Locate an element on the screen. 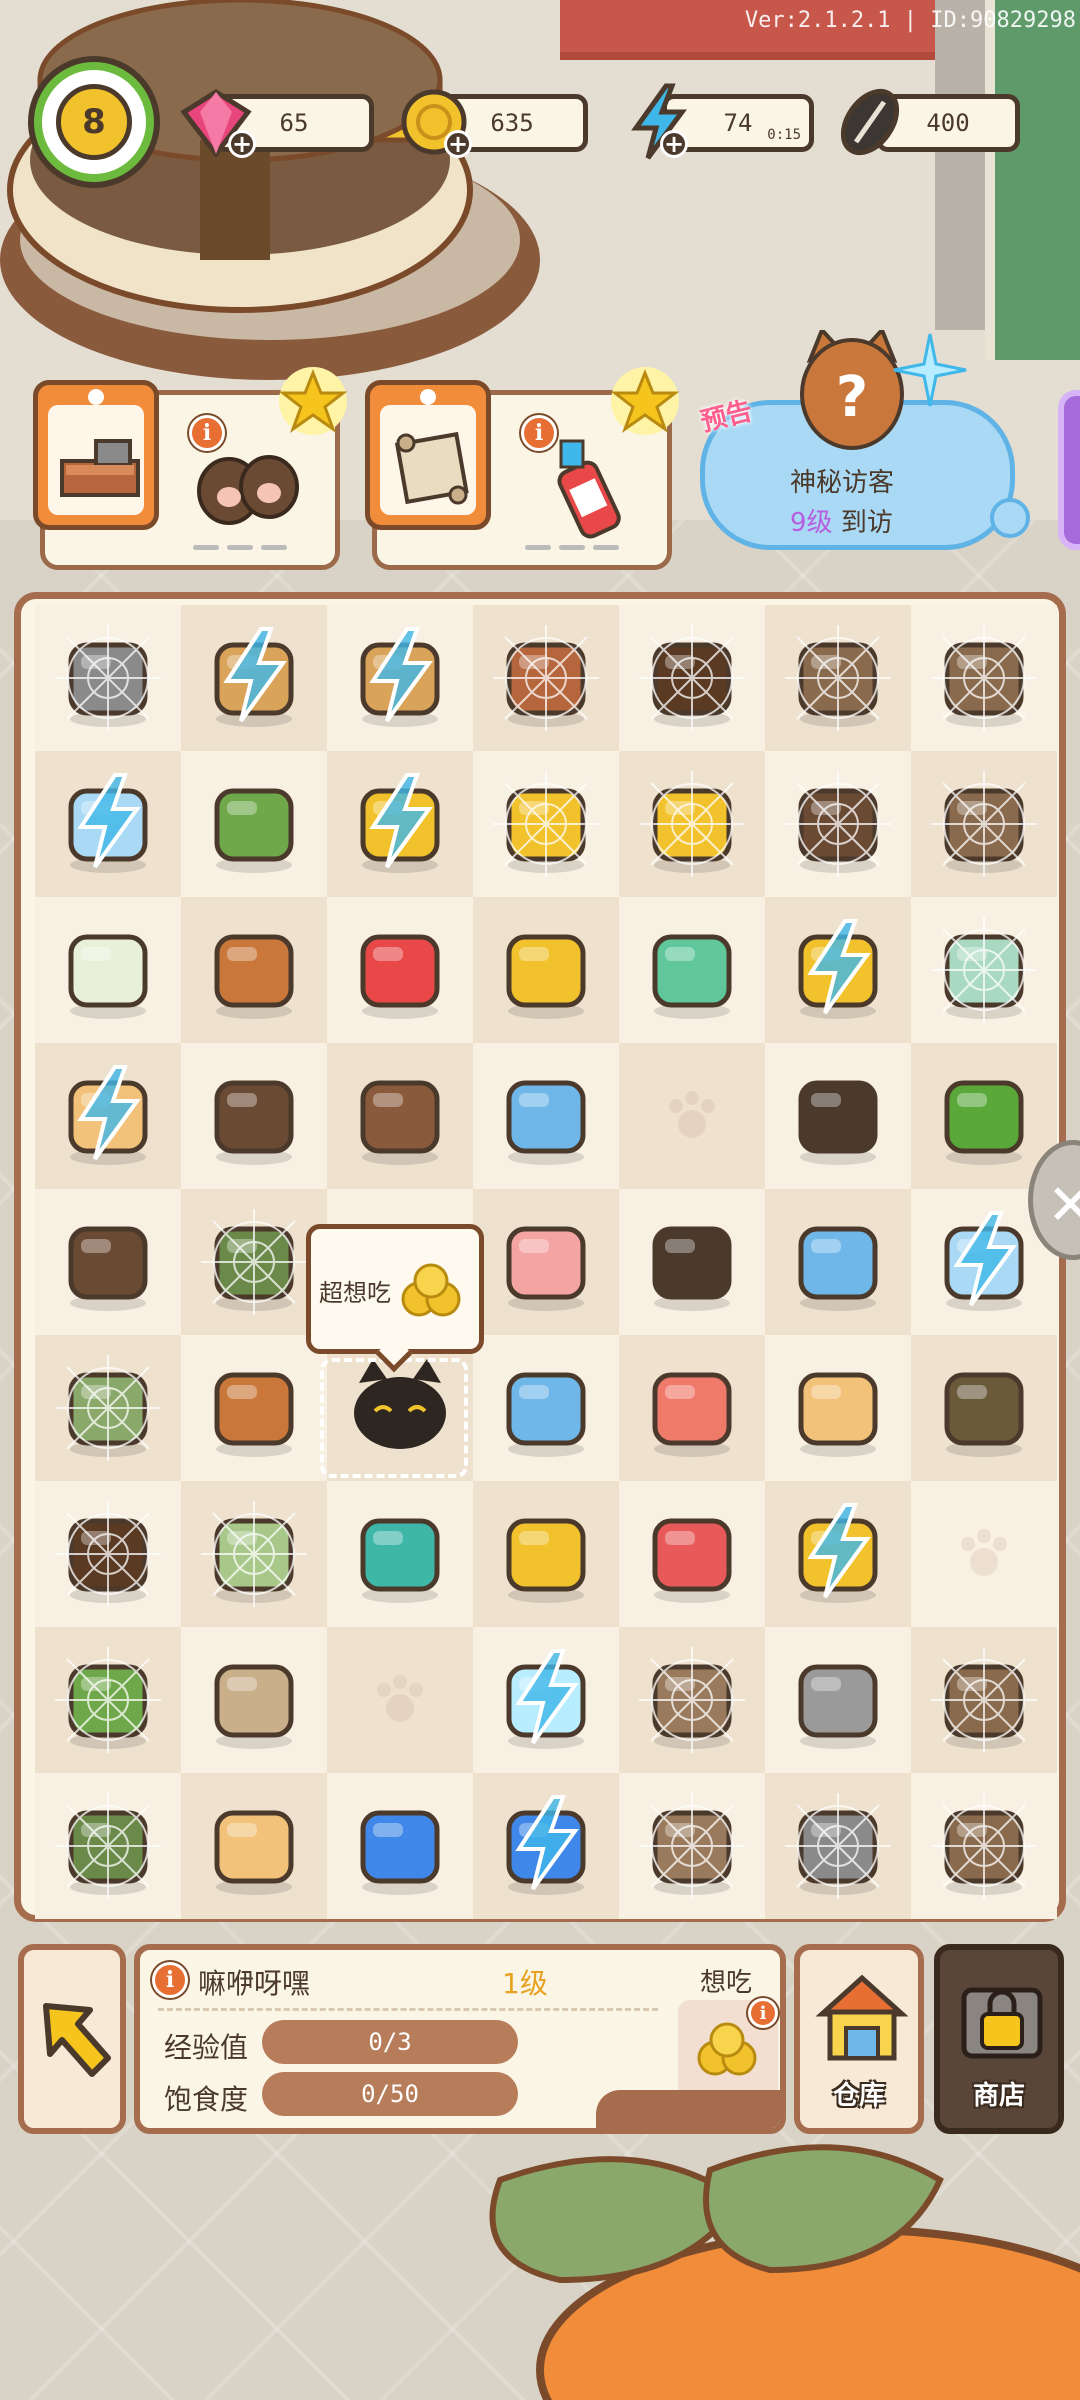 This screenshot has width=1080, height=2400. table-icon is located at coordinates (984, 970).